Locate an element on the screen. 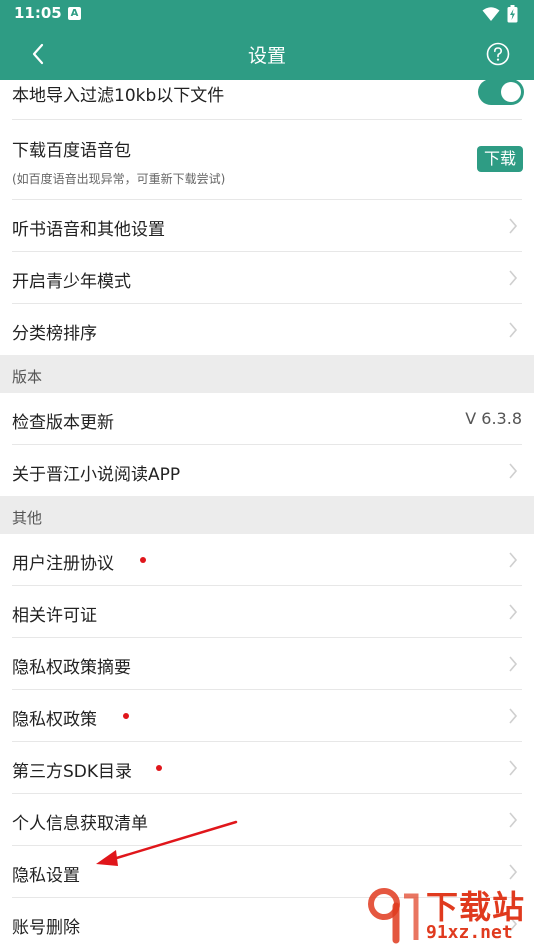 This screenshot has height=950, width=534. other-item-label: 相关许可证 is located at coordinates (54, 616).